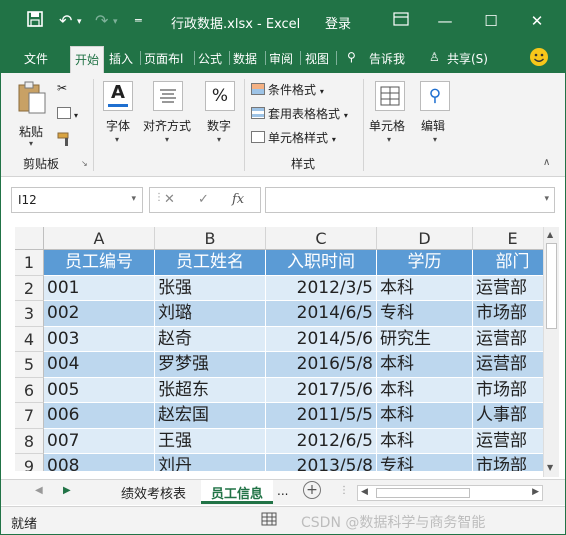 Image resolution: width=566 pixels, height=535 pixels. Describe the element at coordinates (138, 20) in the screenshot. I see `customize-toolbar-icon: ═` at that location.